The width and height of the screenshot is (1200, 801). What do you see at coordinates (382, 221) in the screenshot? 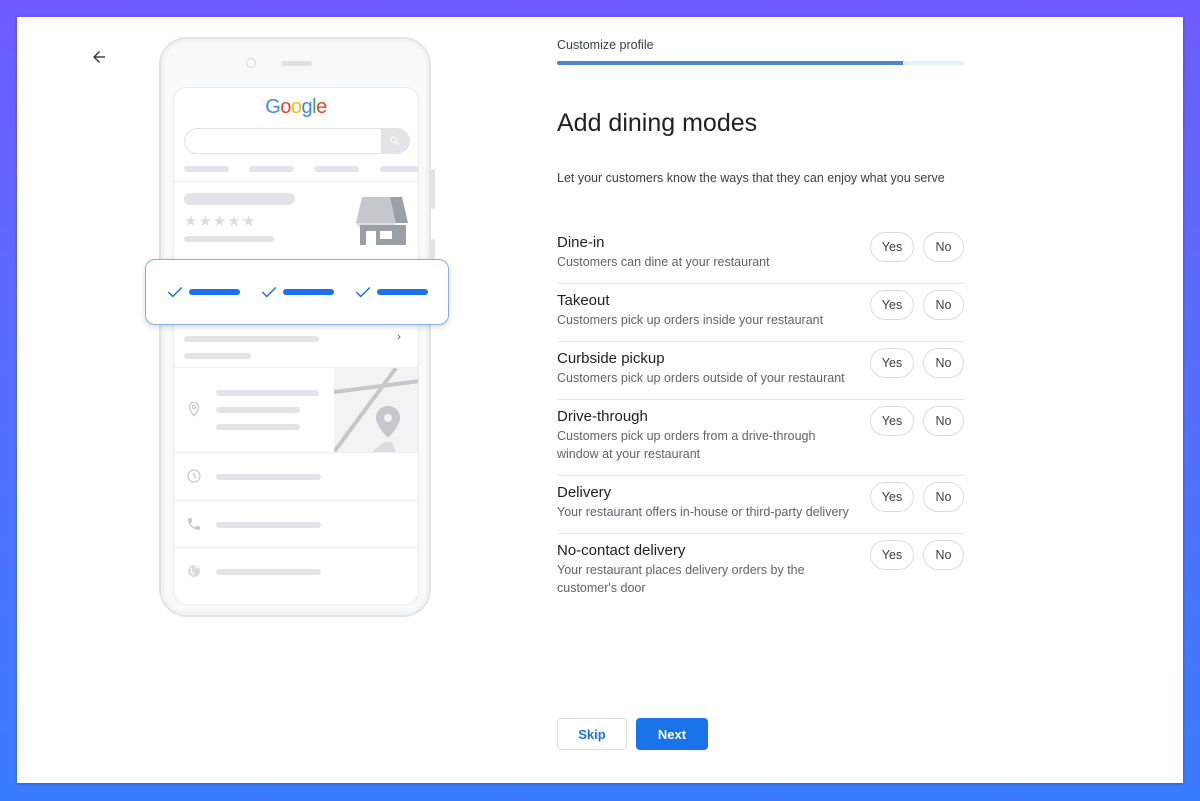
I see `storefront-icon` at bounding box center [382, 221].